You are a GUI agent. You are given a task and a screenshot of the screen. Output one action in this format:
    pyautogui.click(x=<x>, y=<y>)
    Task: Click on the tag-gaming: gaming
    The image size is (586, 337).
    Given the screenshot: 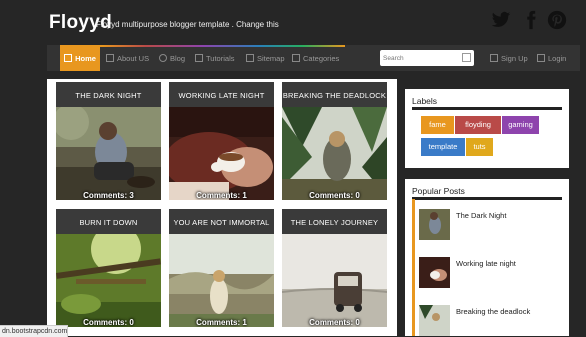 What is the action you would take?
    pyautogui.click(x=520, y=125)
    